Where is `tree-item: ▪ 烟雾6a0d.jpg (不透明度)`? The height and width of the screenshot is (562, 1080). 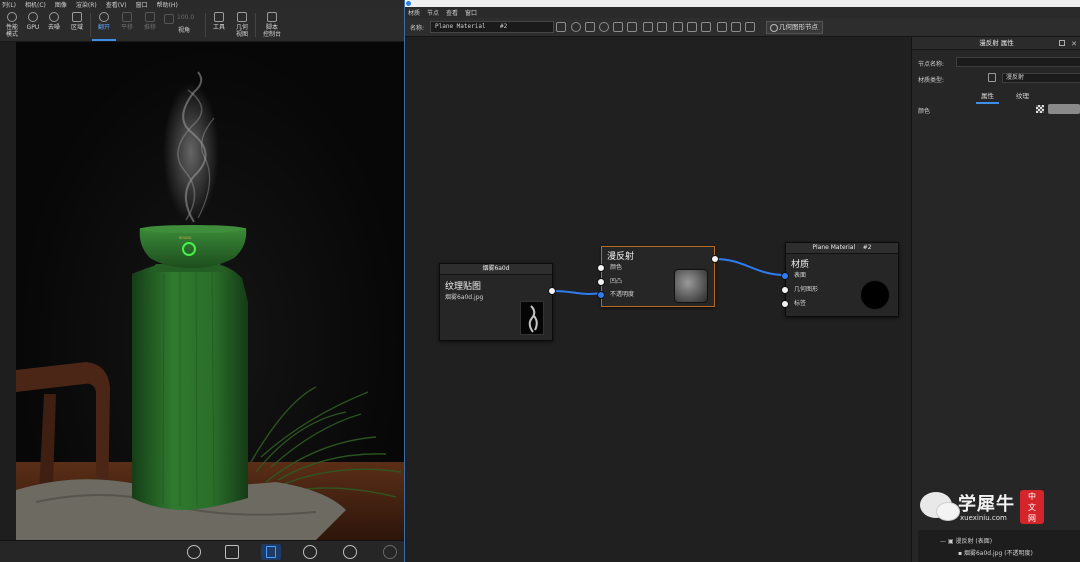 tree-item: ▪ 烟雾6a0d.jpg (不透明度) is located at coordinates (995, 552).